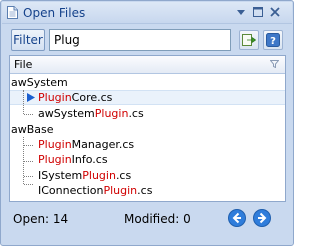 The width and height of the screenshot is (320, 246). Describe the element at coordinates (89, 159) in the screenshot. I see `file-name-suffix: Info.cs` at that location.